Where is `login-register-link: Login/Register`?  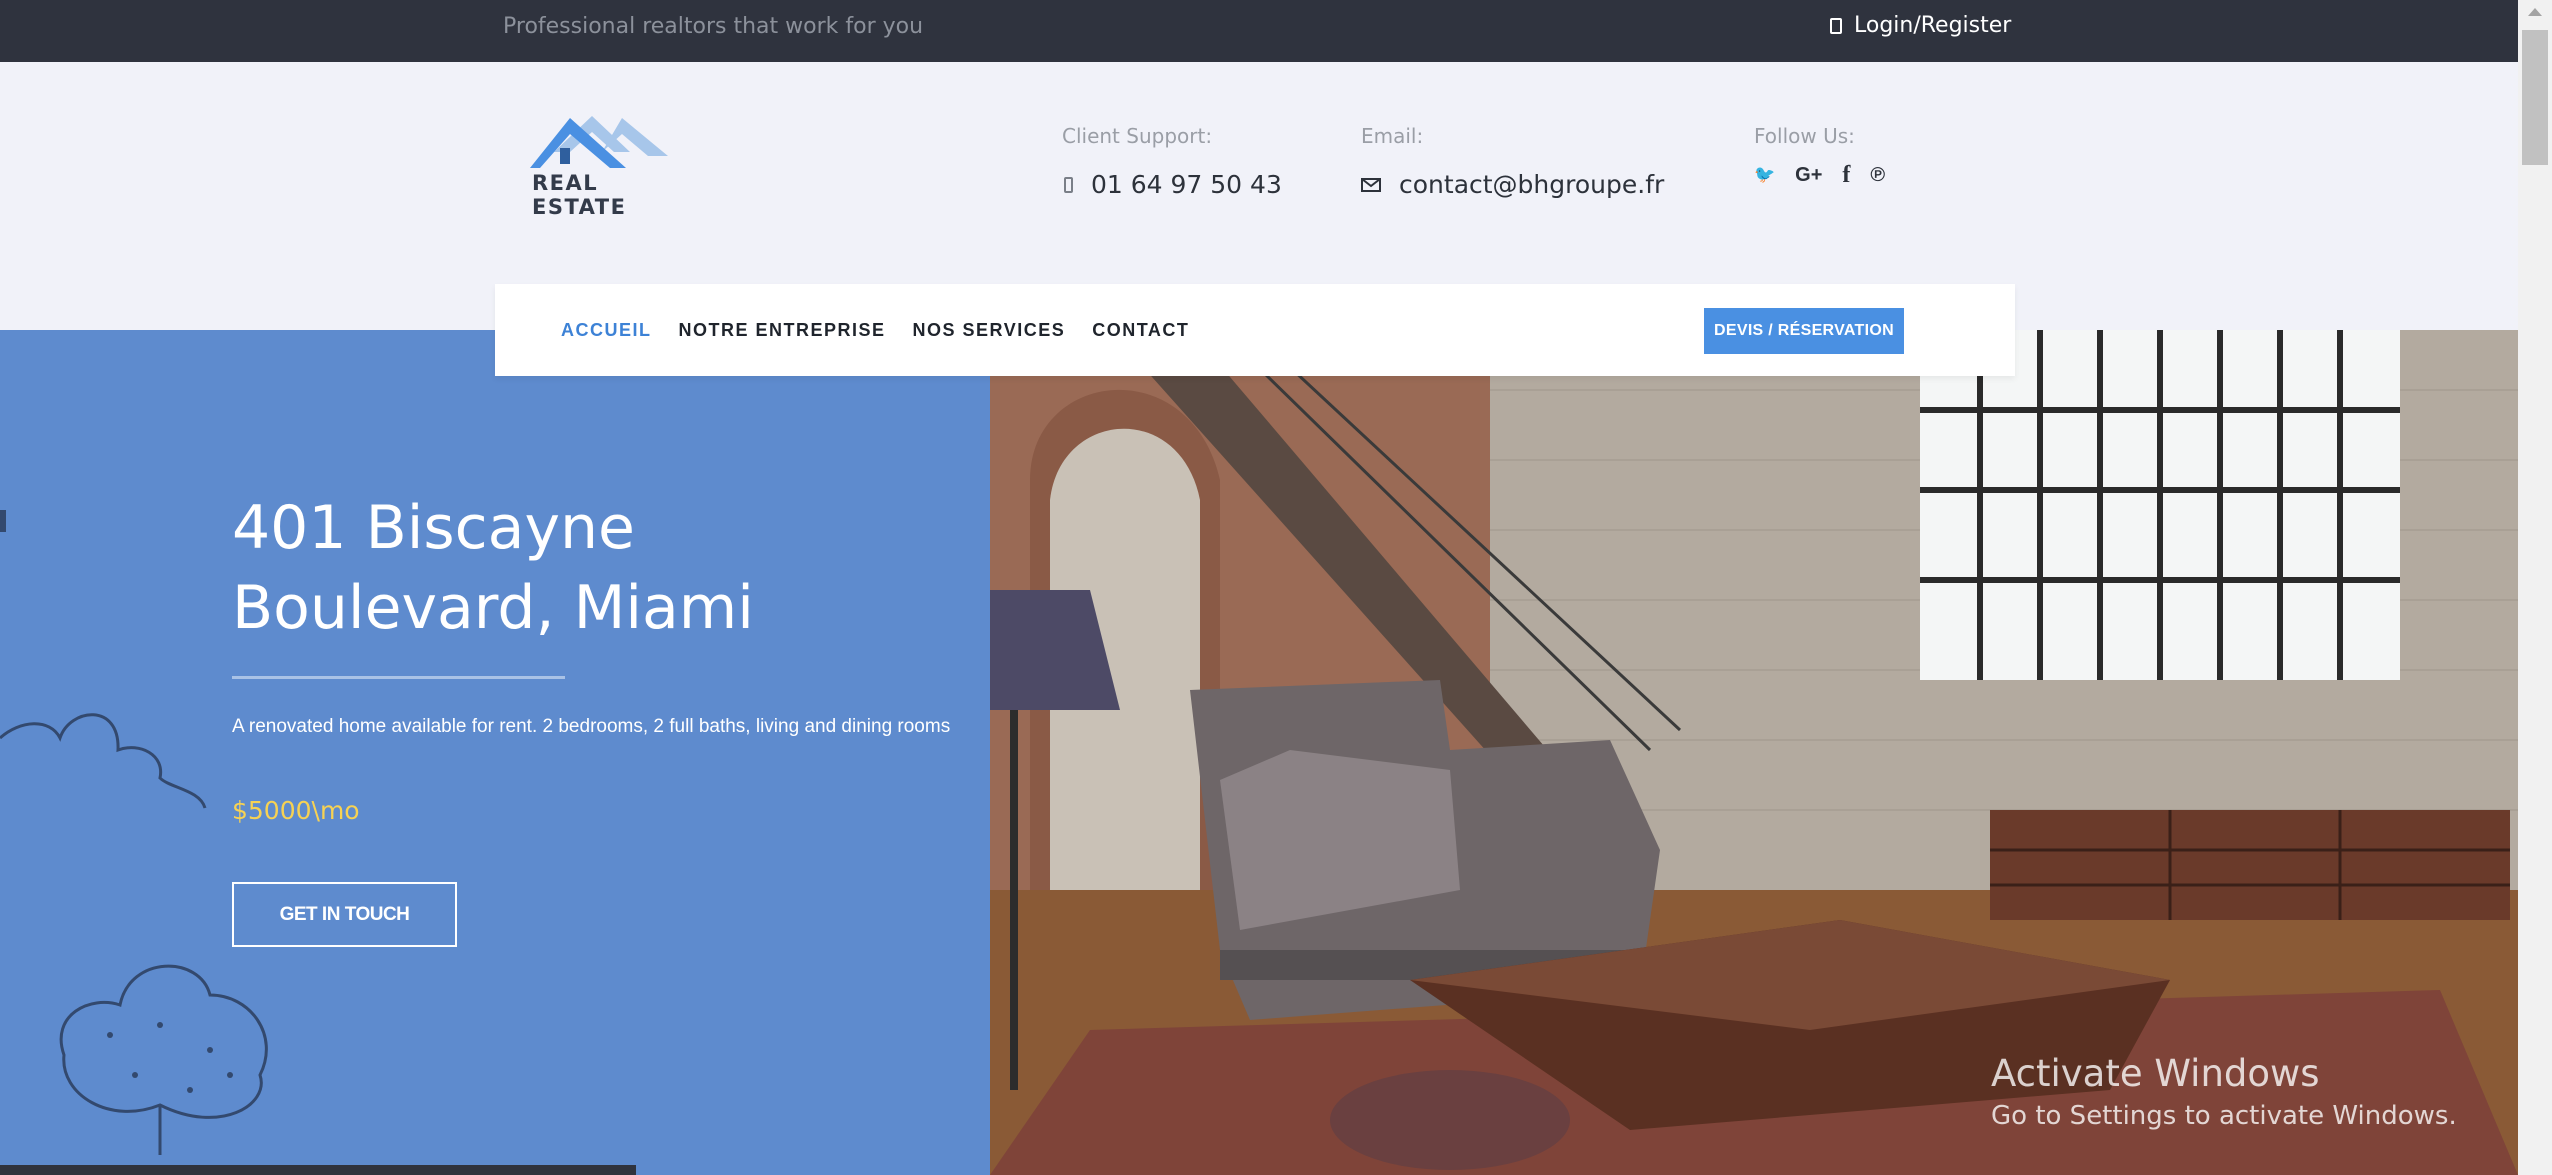 login-register-link: Login/Register is located at coordinates (1920, 25).